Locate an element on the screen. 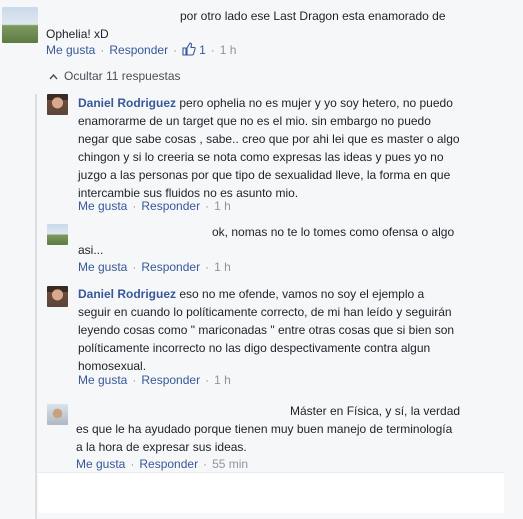 This screenshot has width=523, height=519. thread-line is located at coordinates (36, 306).